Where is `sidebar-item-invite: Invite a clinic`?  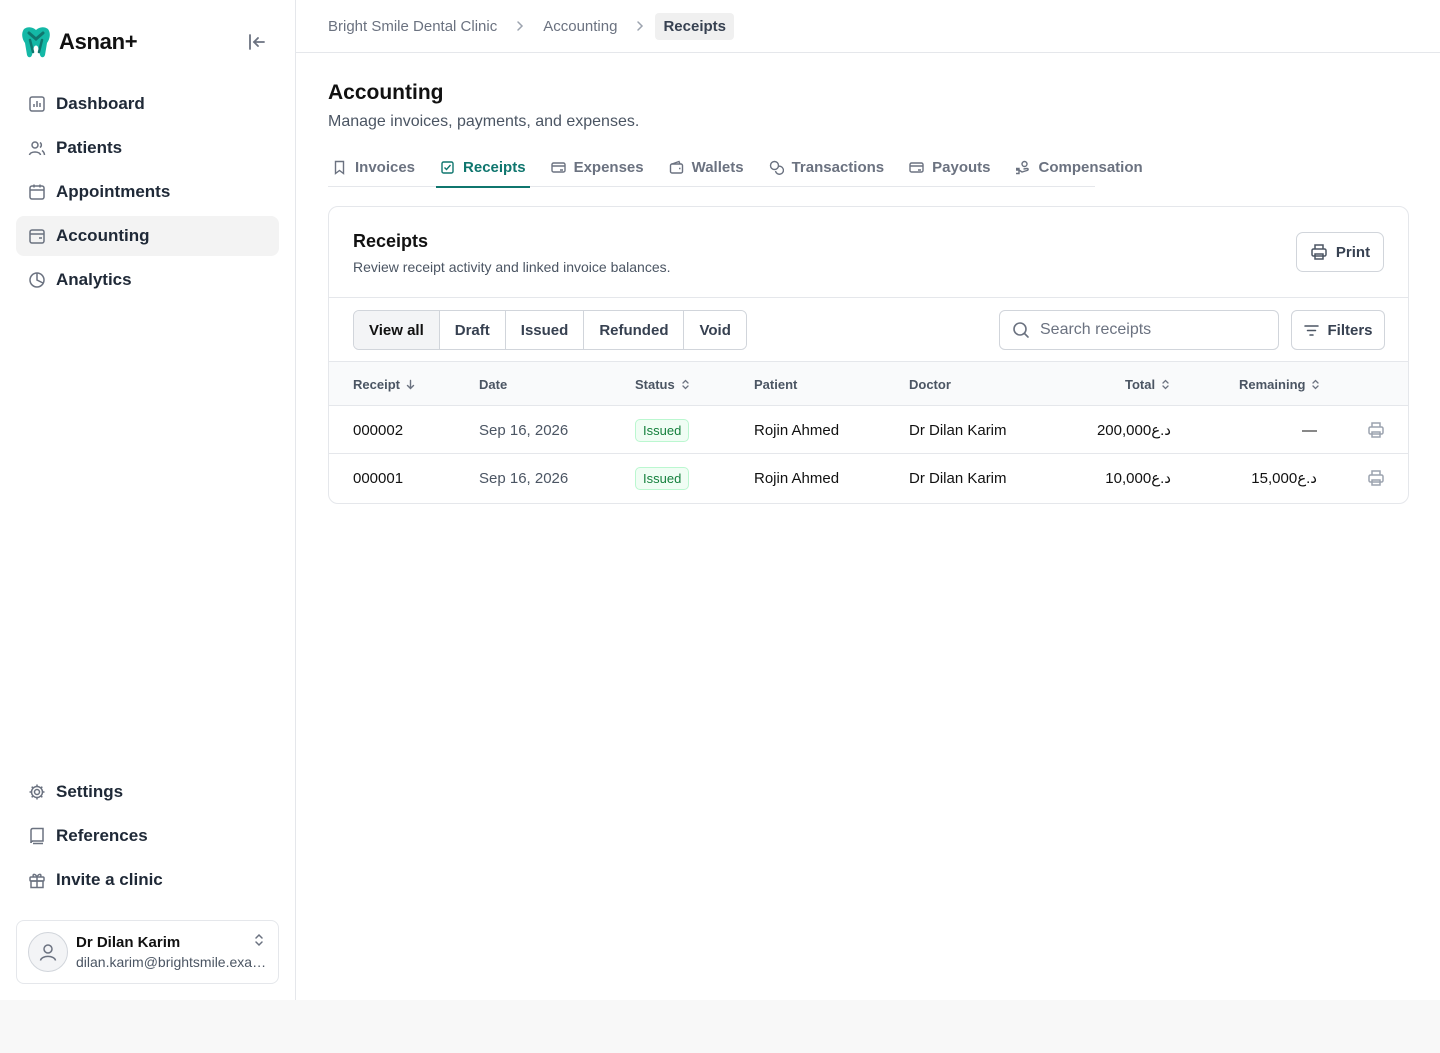
sidebar-item-invite: Invite a clinic is located at coordinates (147, 880).